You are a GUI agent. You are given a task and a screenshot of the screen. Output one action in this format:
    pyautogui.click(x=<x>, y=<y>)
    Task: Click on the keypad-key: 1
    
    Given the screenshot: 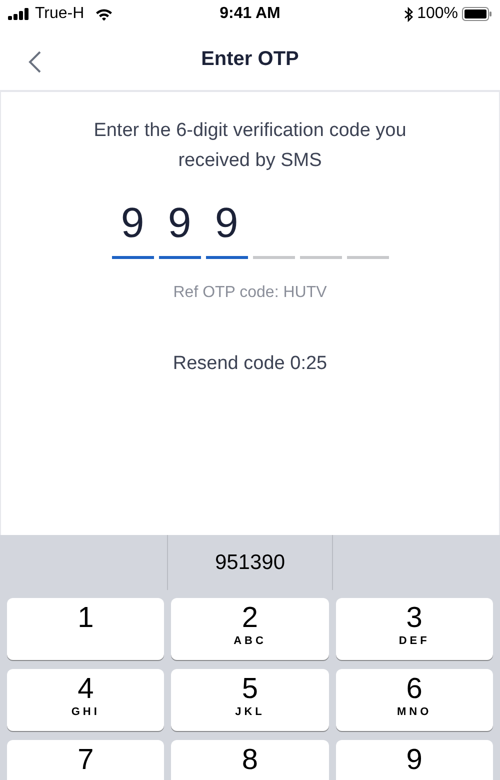 What is the action you would take?
    pyautogui.click(x=85, y=629)
    